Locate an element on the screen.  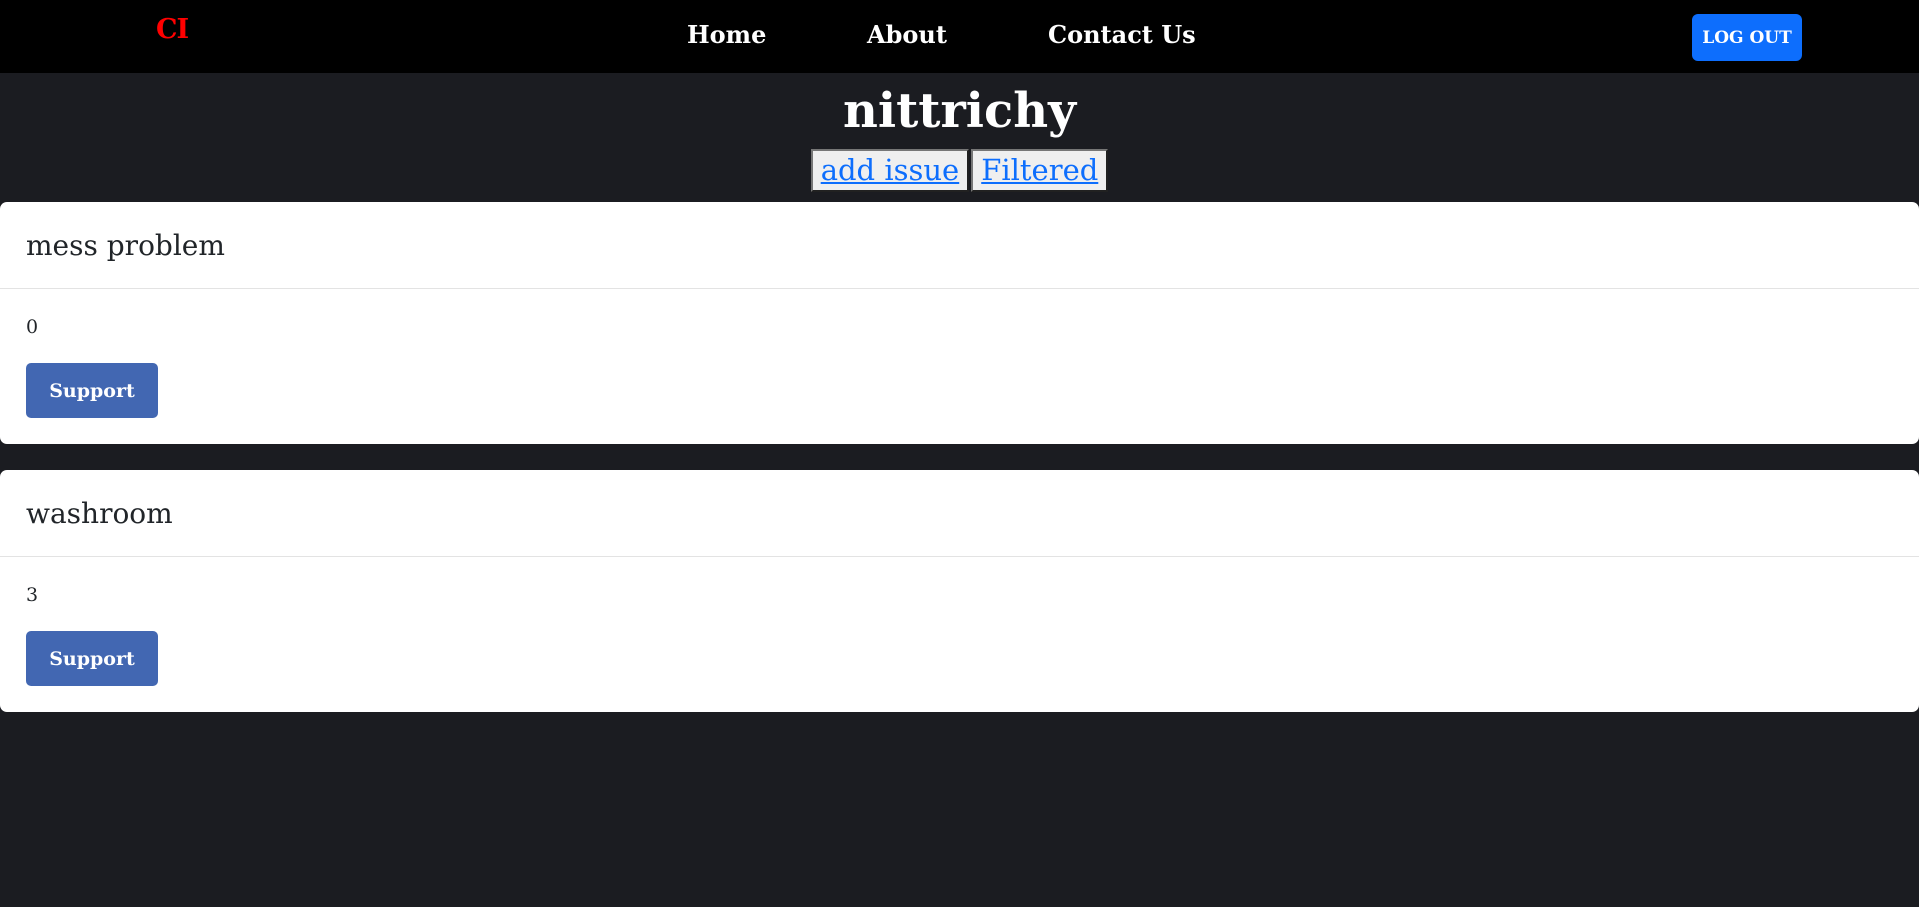
brand-logo: CI is located at coordinates (172, 29).